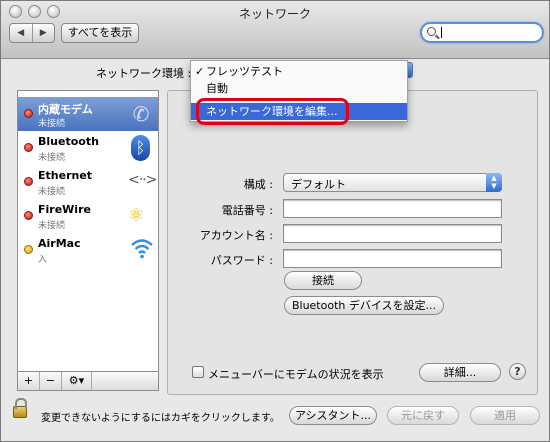 The height and width of the screenshot is (442, 550). What do you see at coordinates (236, 235) in the screenshot?
I see `account-label: アカウント名 :` at bounding box center [236, 235].